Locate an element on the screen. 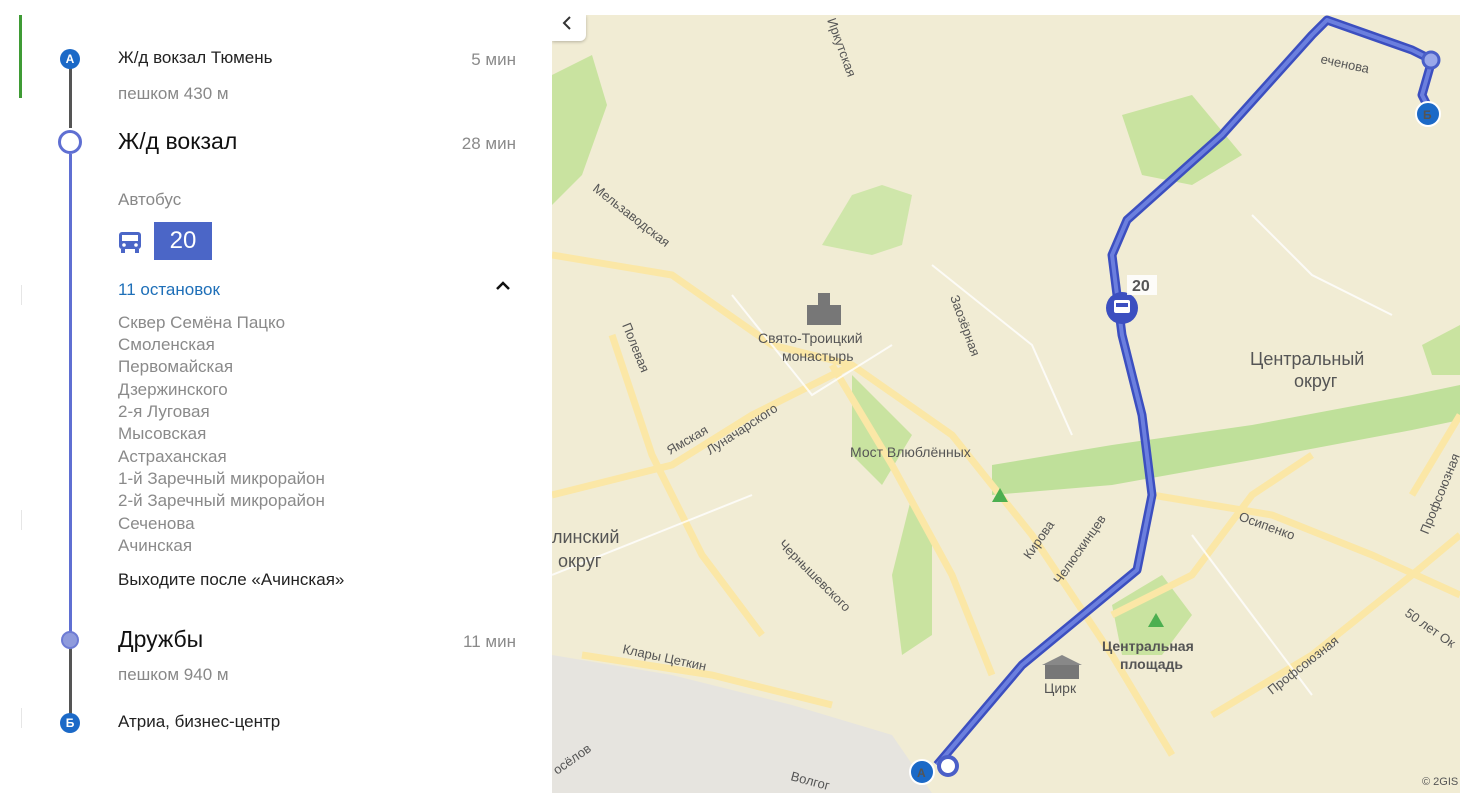 This screenshot has width=1465, height=802. list-item: Первомайская is located at coordinates (176, 366).